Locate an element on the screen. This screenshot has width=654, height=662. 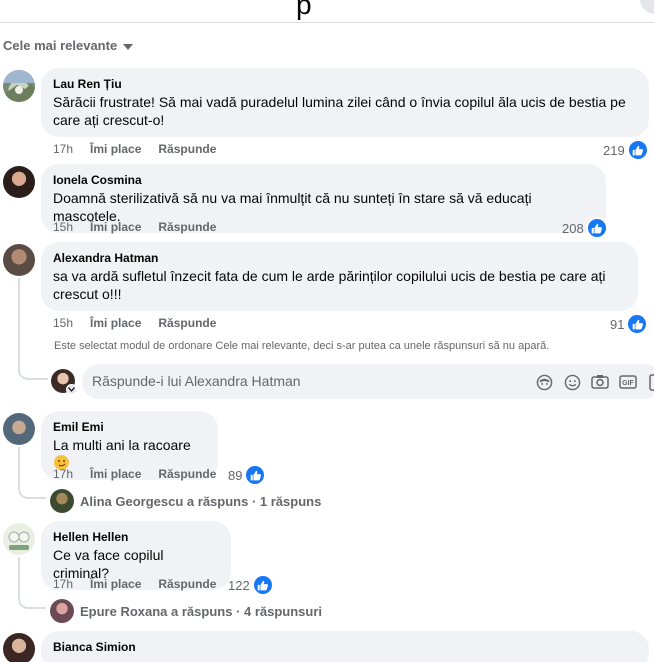
reaction-number: 208 is located at coordinates (573, 228).